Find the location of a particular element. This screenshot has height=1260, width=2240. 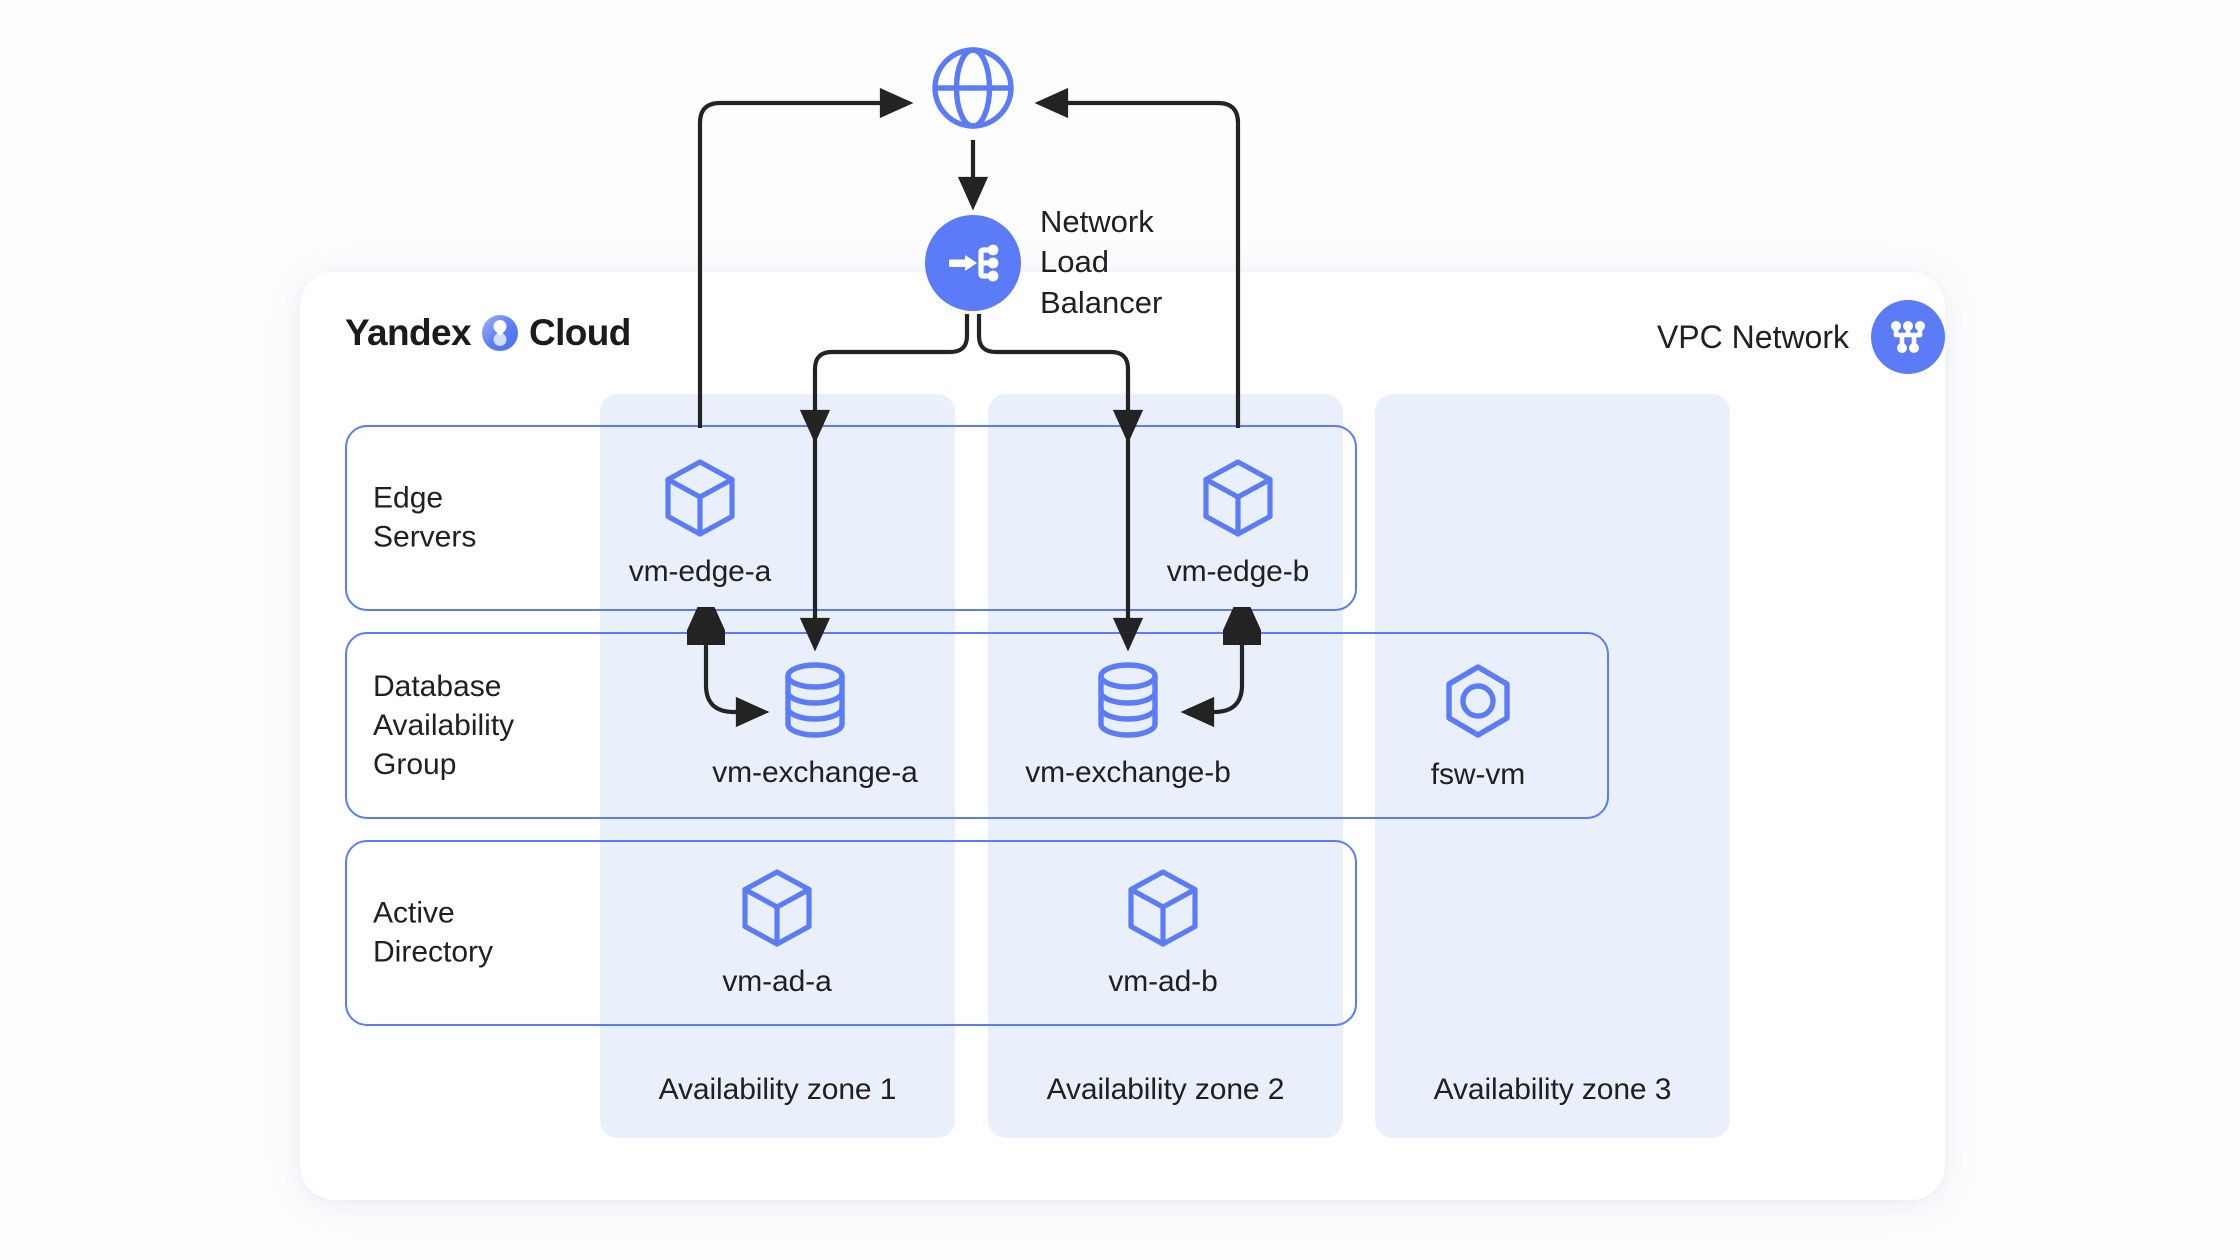

active-directory-title: Active Directory is located at coordinates (433, 932).